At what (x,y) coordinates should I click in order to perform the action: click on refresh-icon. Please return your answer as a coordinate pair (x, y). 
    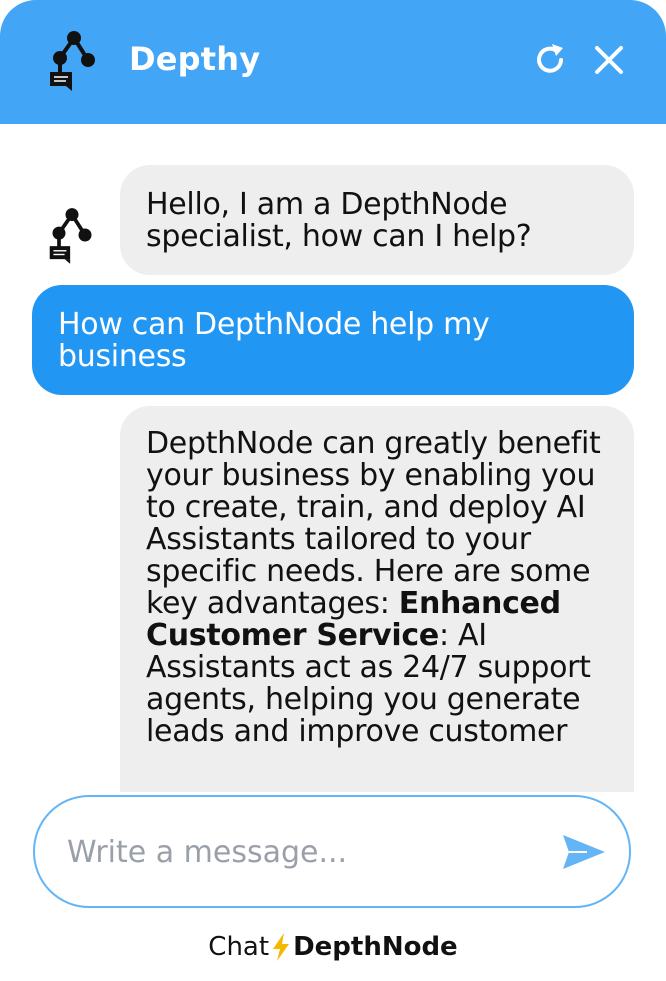
    Looking at the image, I should click on (550, 58).